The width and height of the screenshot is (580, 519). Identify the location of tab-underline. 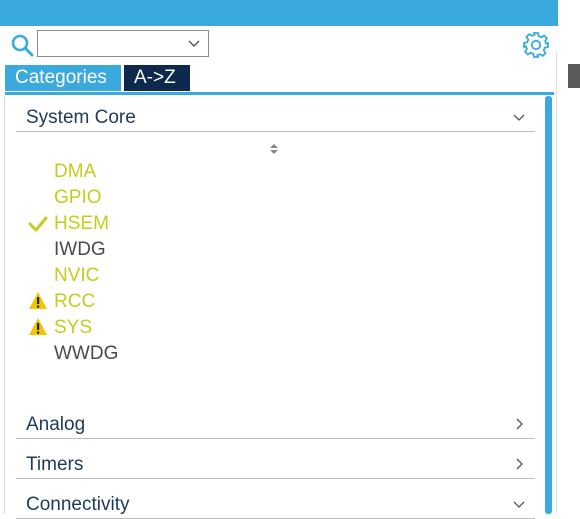
(279, 93).